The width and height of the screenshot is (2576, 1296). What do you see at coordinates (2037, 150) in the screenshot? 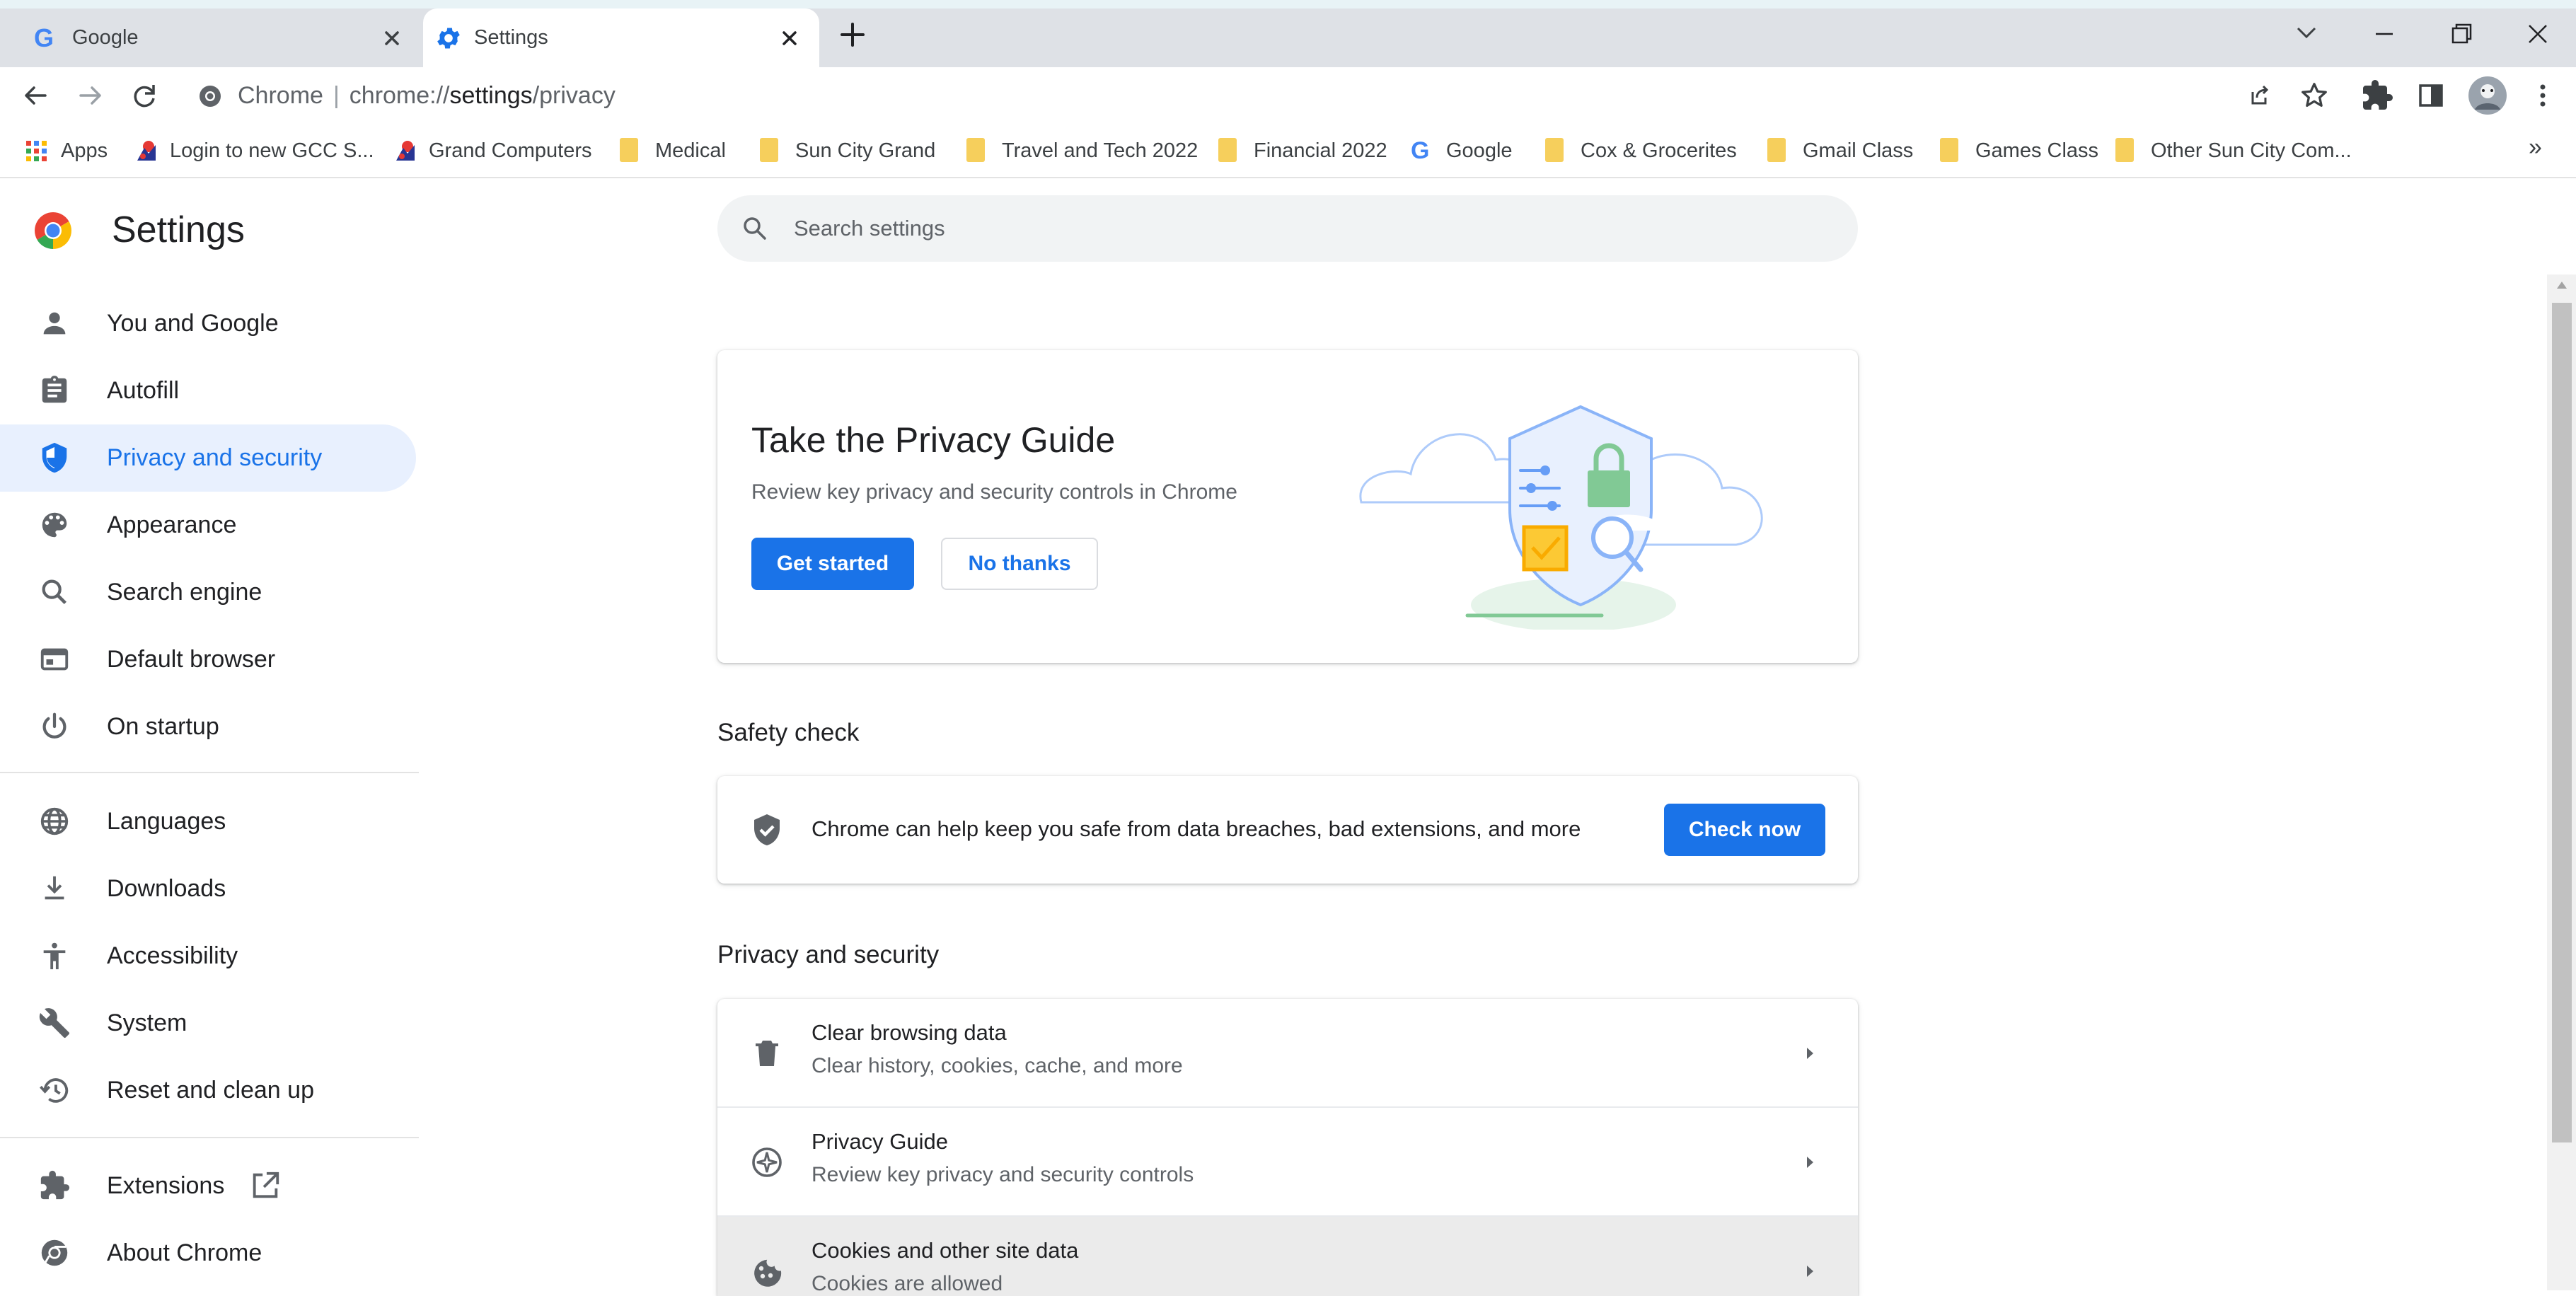
I see `bookmark-label: Games Class` at bounding box center [2037, 150].